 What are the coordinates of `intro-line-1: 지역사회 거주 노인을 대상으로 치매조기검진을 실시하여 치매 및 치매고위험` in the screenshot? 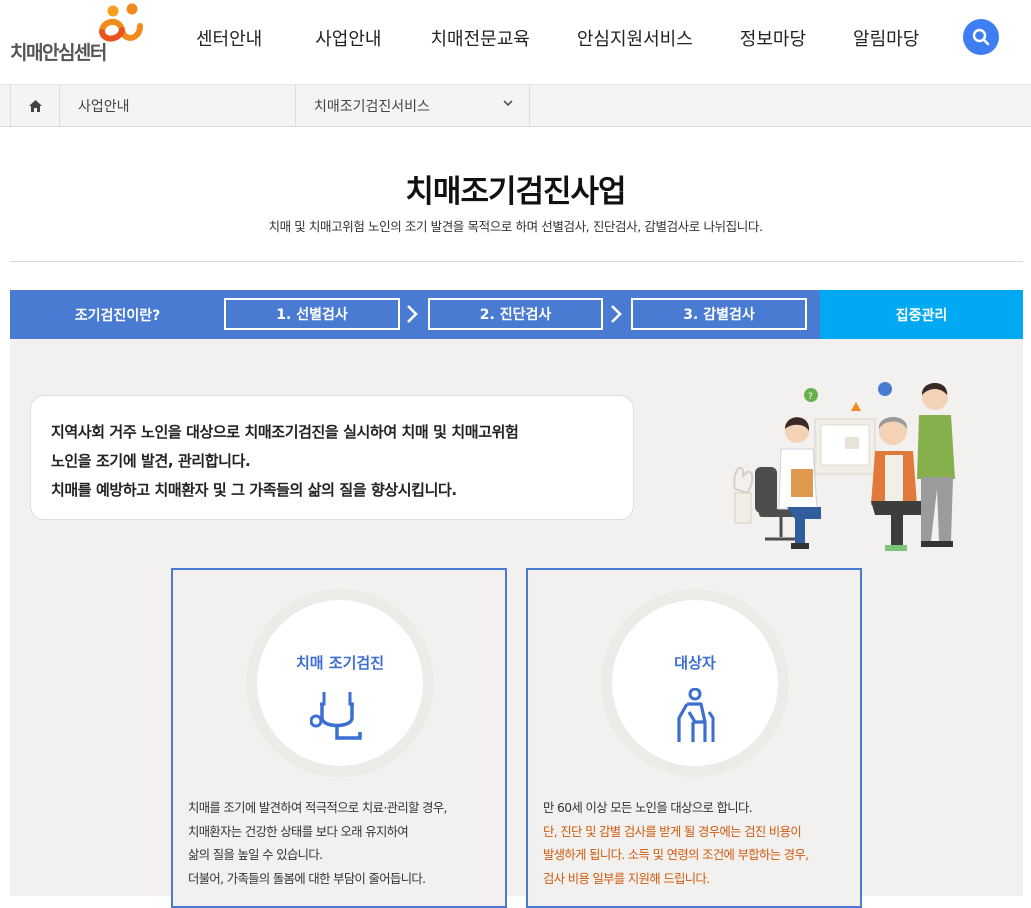 It's located at (285, 432).